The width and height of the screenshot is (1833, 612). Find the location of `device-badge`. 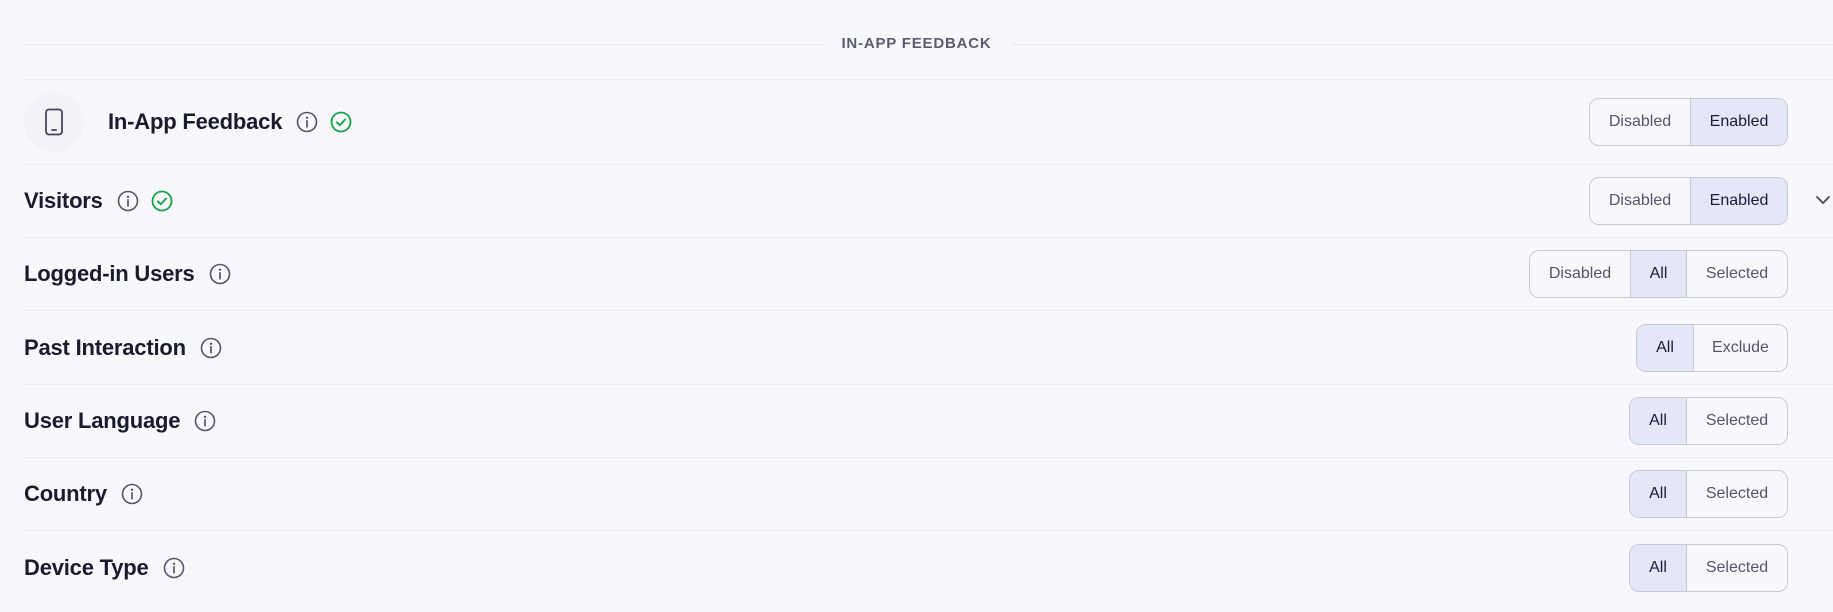

device-badge is located at coordinates (54, 122).